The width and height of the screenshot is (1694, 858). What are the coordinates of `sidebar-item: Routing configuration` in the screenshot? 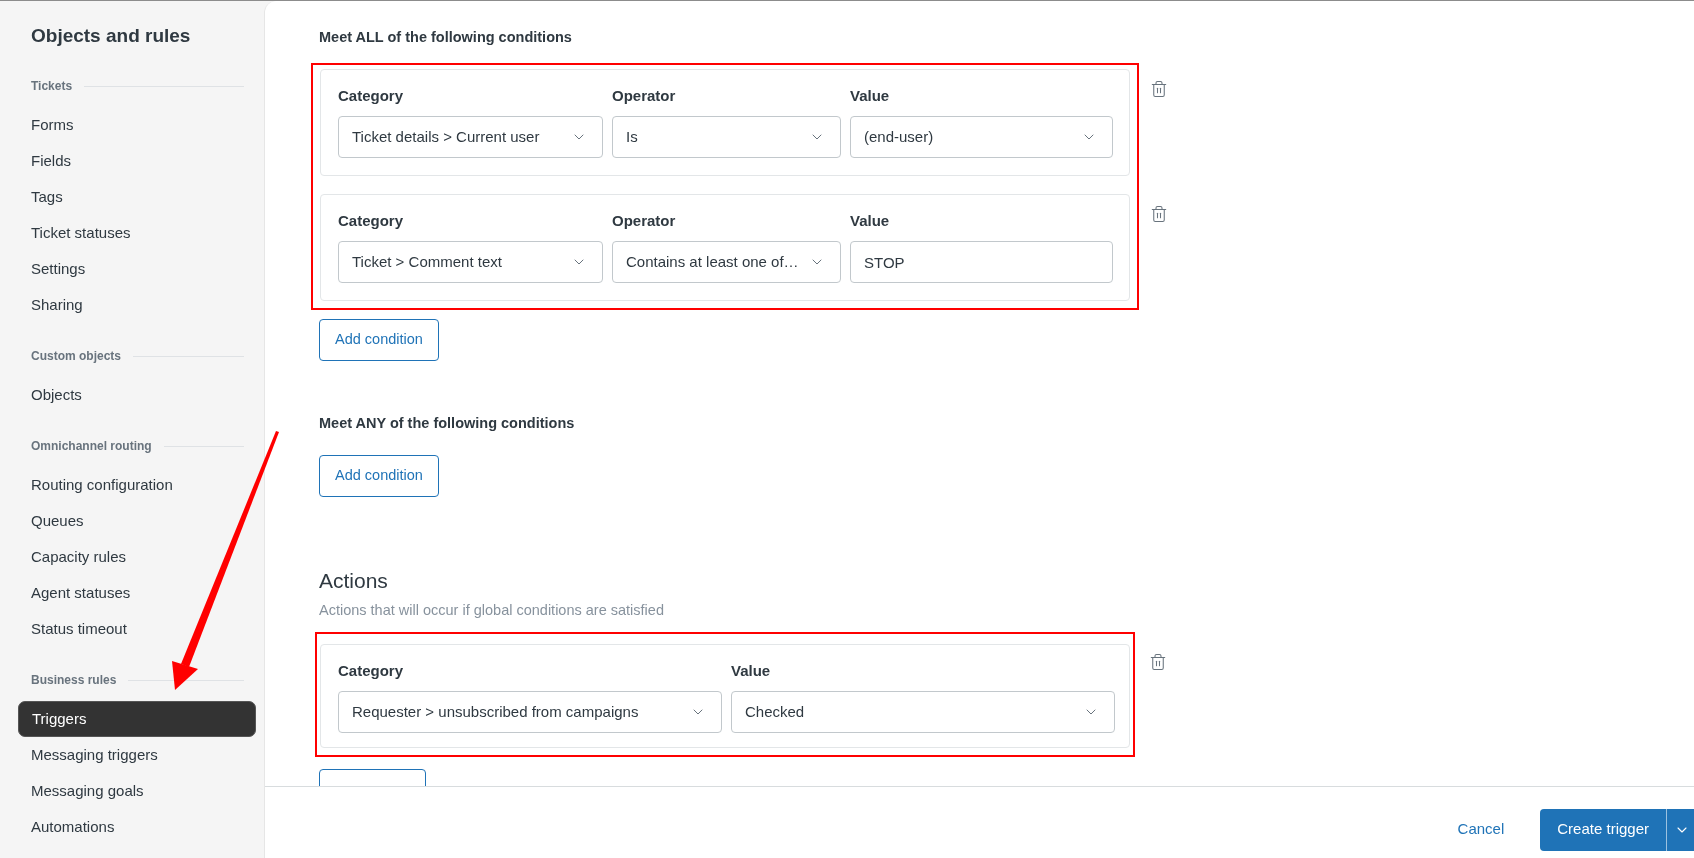 It's located at (137, 485).